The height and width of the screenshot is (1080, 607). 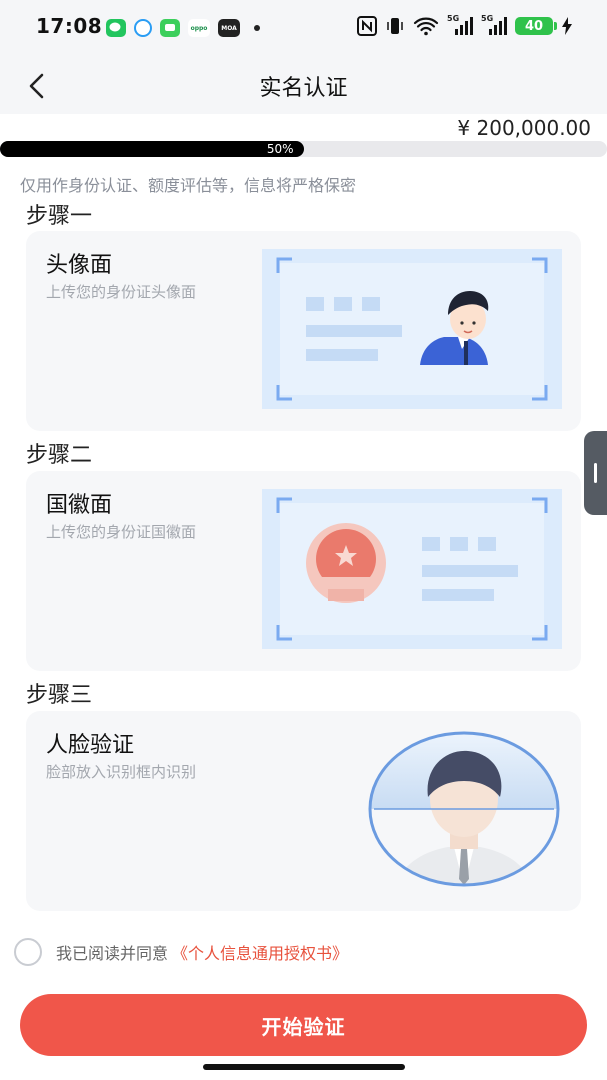 I want to click on privacy-notice: 仅用作身份认证、额度评估等，信息将严格保密, so click(x=188, y=185).